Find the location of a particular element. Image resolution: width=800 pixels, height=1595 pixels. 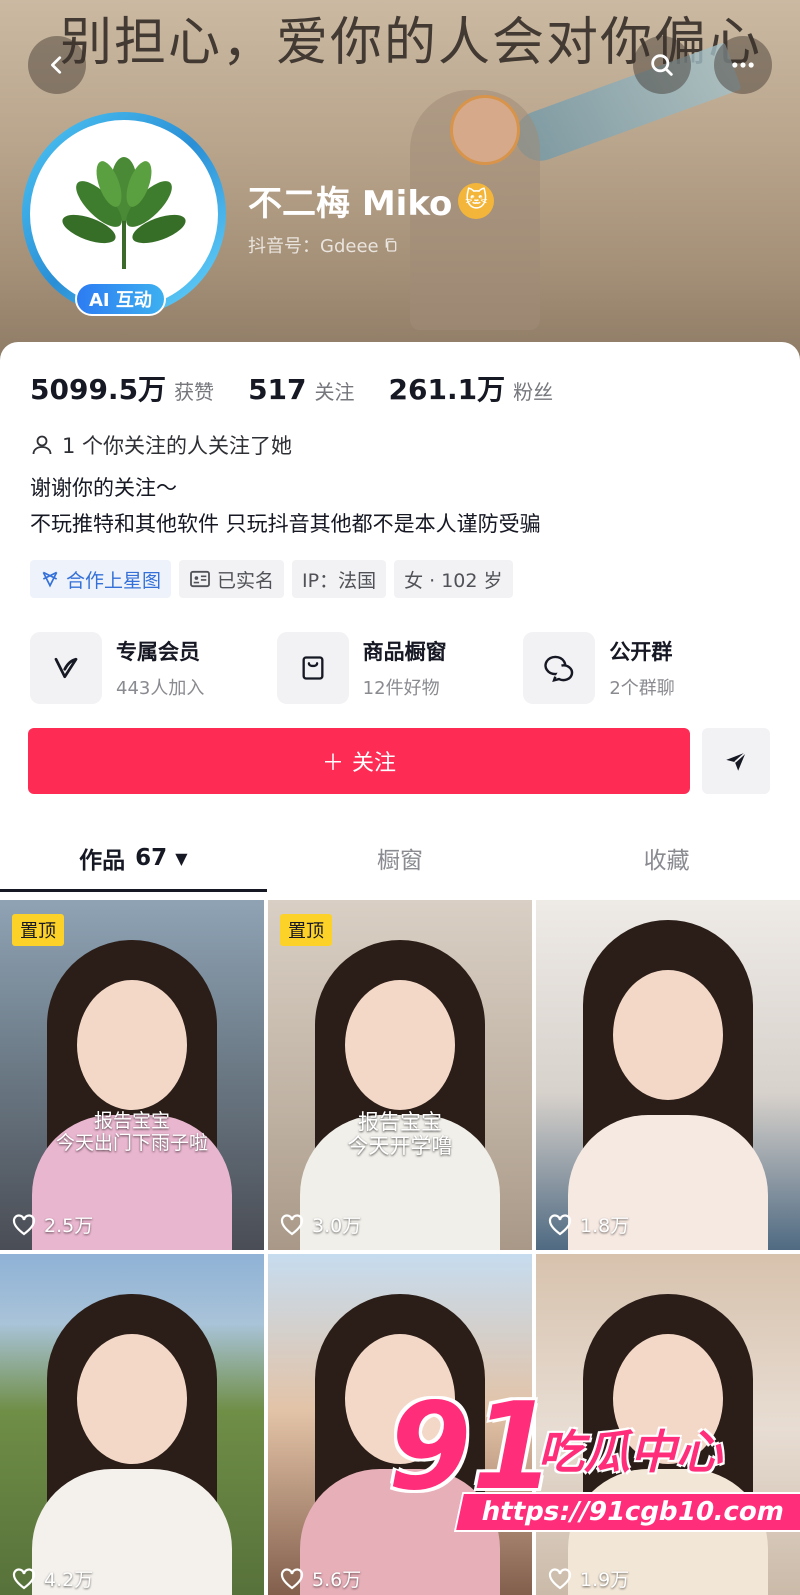

tag-ip-location: IP：法国 is located at coordinates (339, 579).